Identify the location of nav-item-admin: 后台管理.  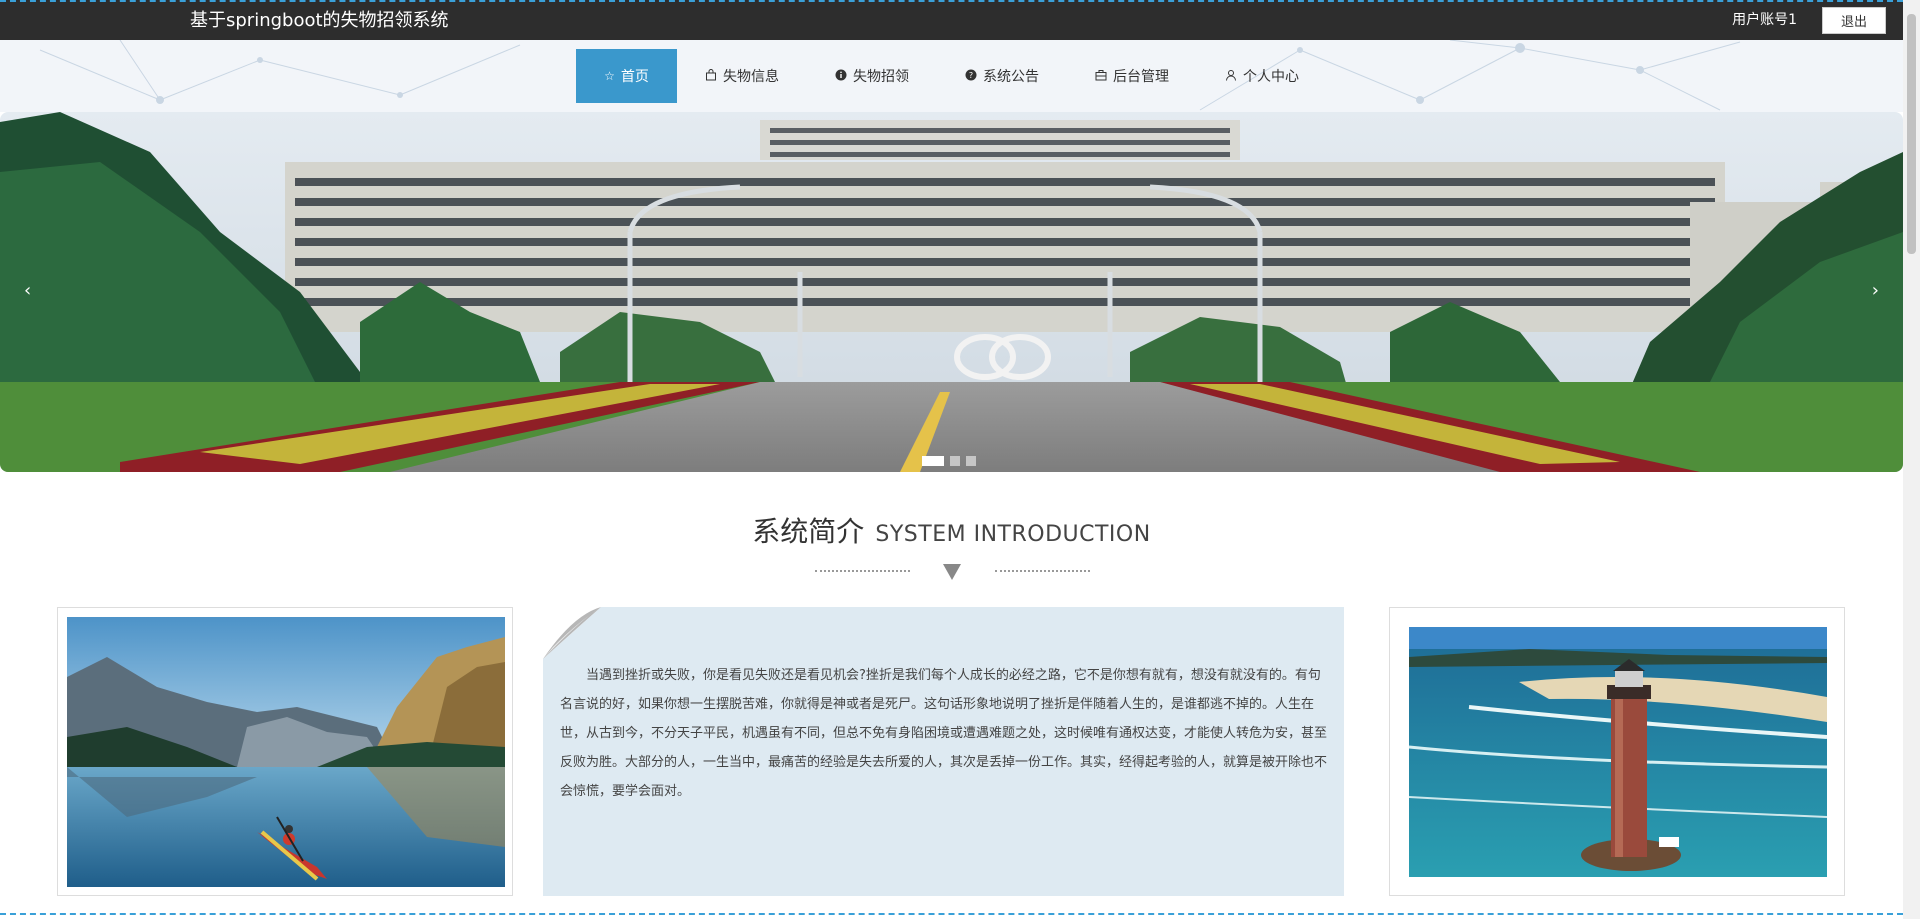
(1132, 76).